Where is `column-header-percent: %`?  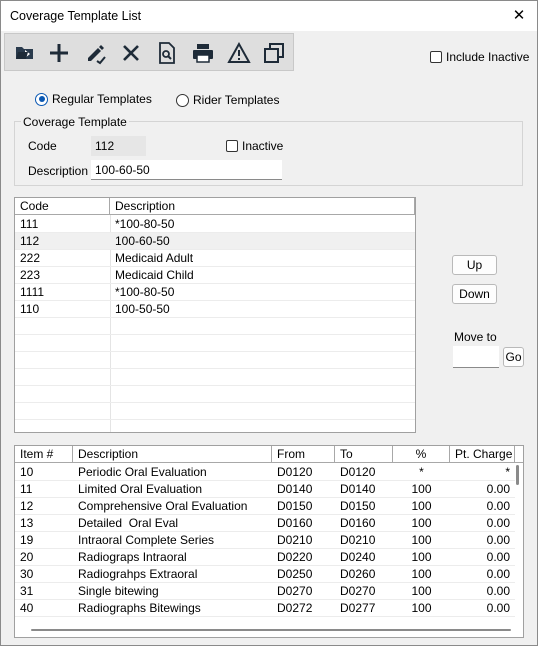 column-header-percent: % is located at coordinates (421, 454).